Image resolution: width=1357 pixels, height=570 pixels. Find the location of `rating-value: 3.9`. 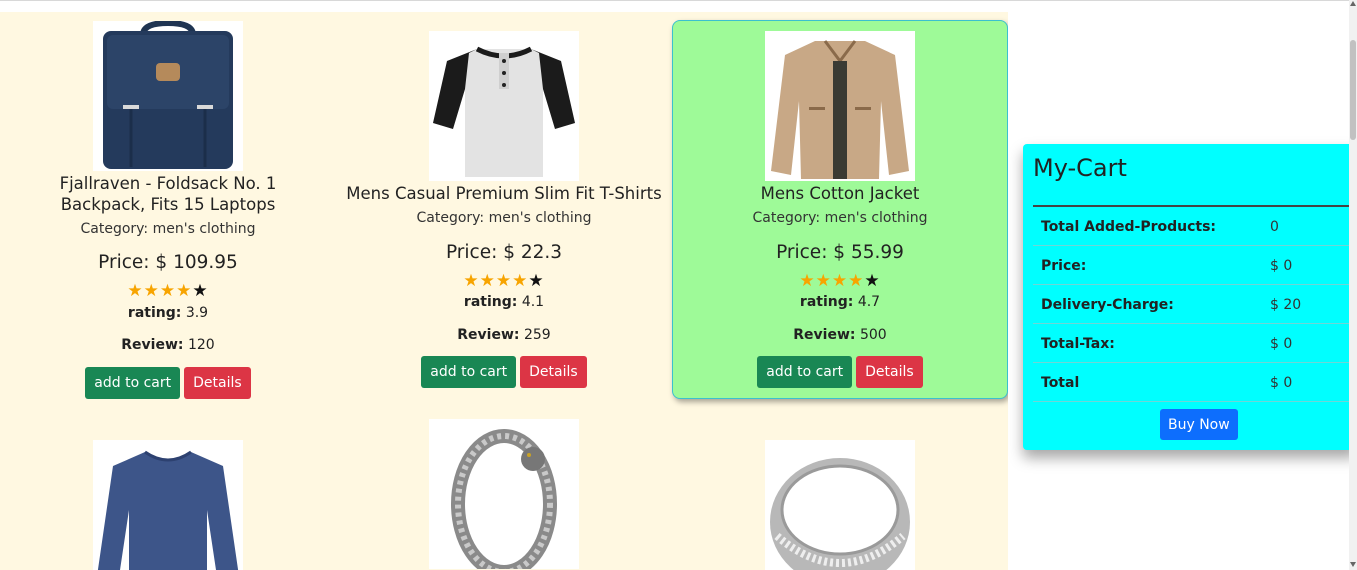

rating-value: 3.9 is located at coordinates (197, 313).